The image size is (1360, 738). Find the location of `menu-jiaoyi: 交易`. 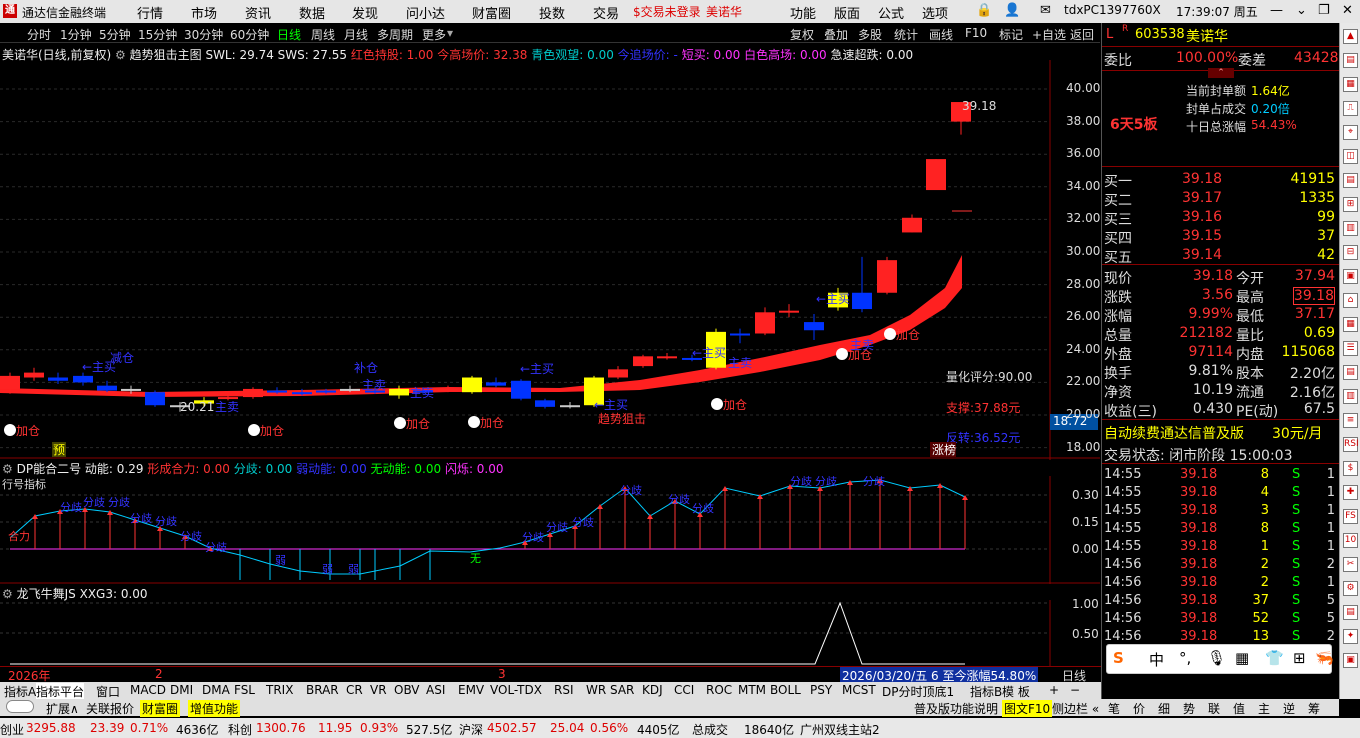

menu-jiaoyi: 交易 is located at coordinates (606, 12).